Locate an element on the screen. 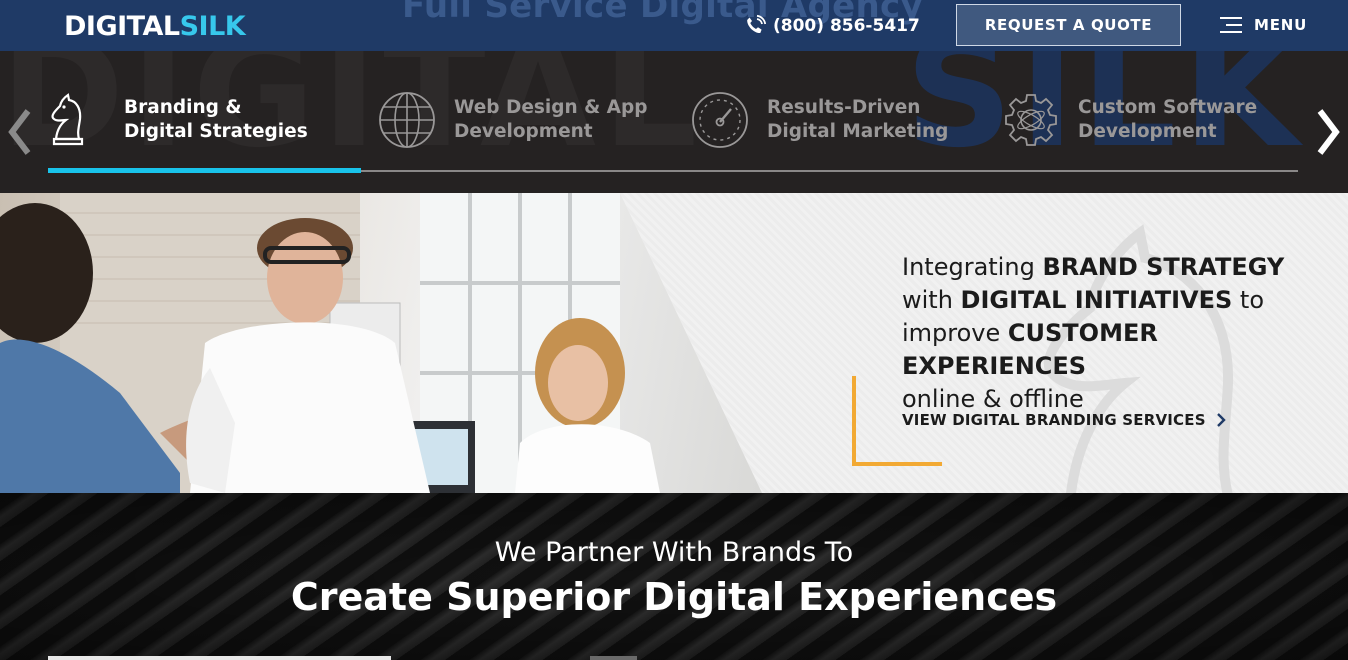 The width and height of the screenshot is (1348, 660). tab-label-line1: Results-Driven is located at coordinates (844, 107).